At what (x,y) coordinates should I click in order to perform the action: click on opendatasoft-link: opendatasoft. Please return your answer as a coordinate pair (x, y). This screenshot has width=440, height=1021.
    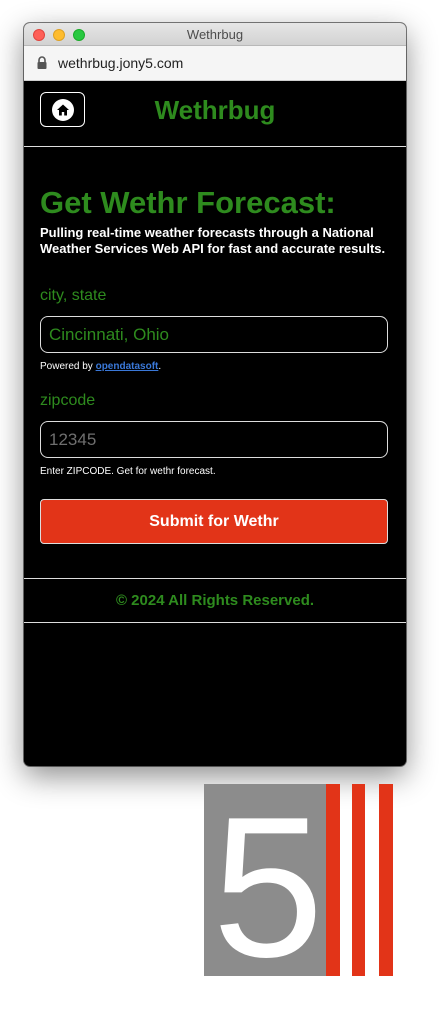
    Looking at the image, I should click on (127, 366).